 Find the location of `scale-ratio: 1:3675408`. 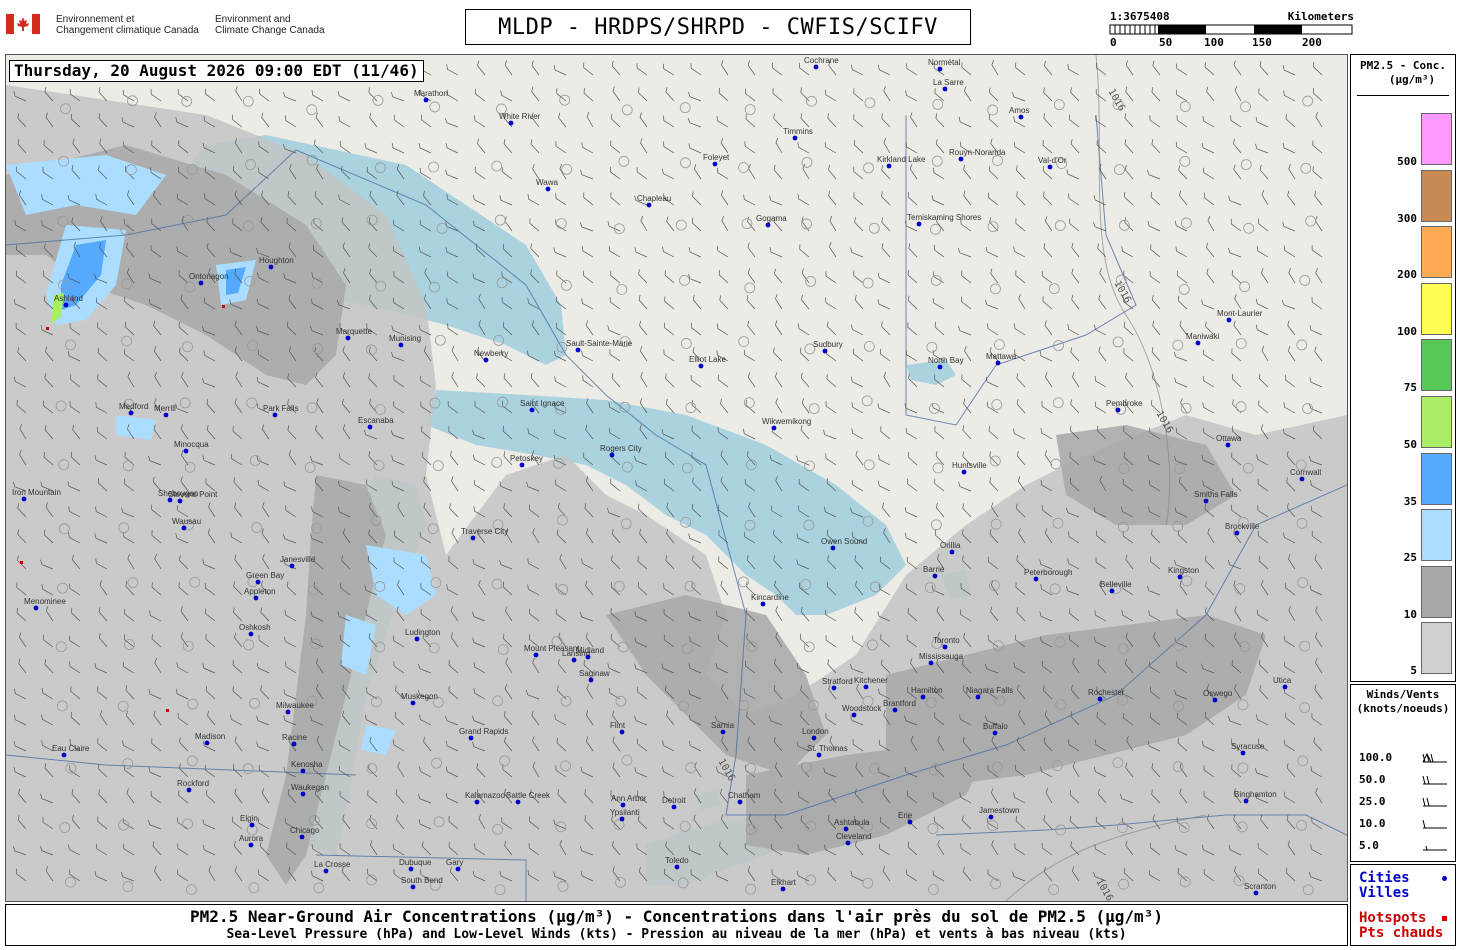

scale-ratio: 1:3675408 is located at coordinates (1140, 16).